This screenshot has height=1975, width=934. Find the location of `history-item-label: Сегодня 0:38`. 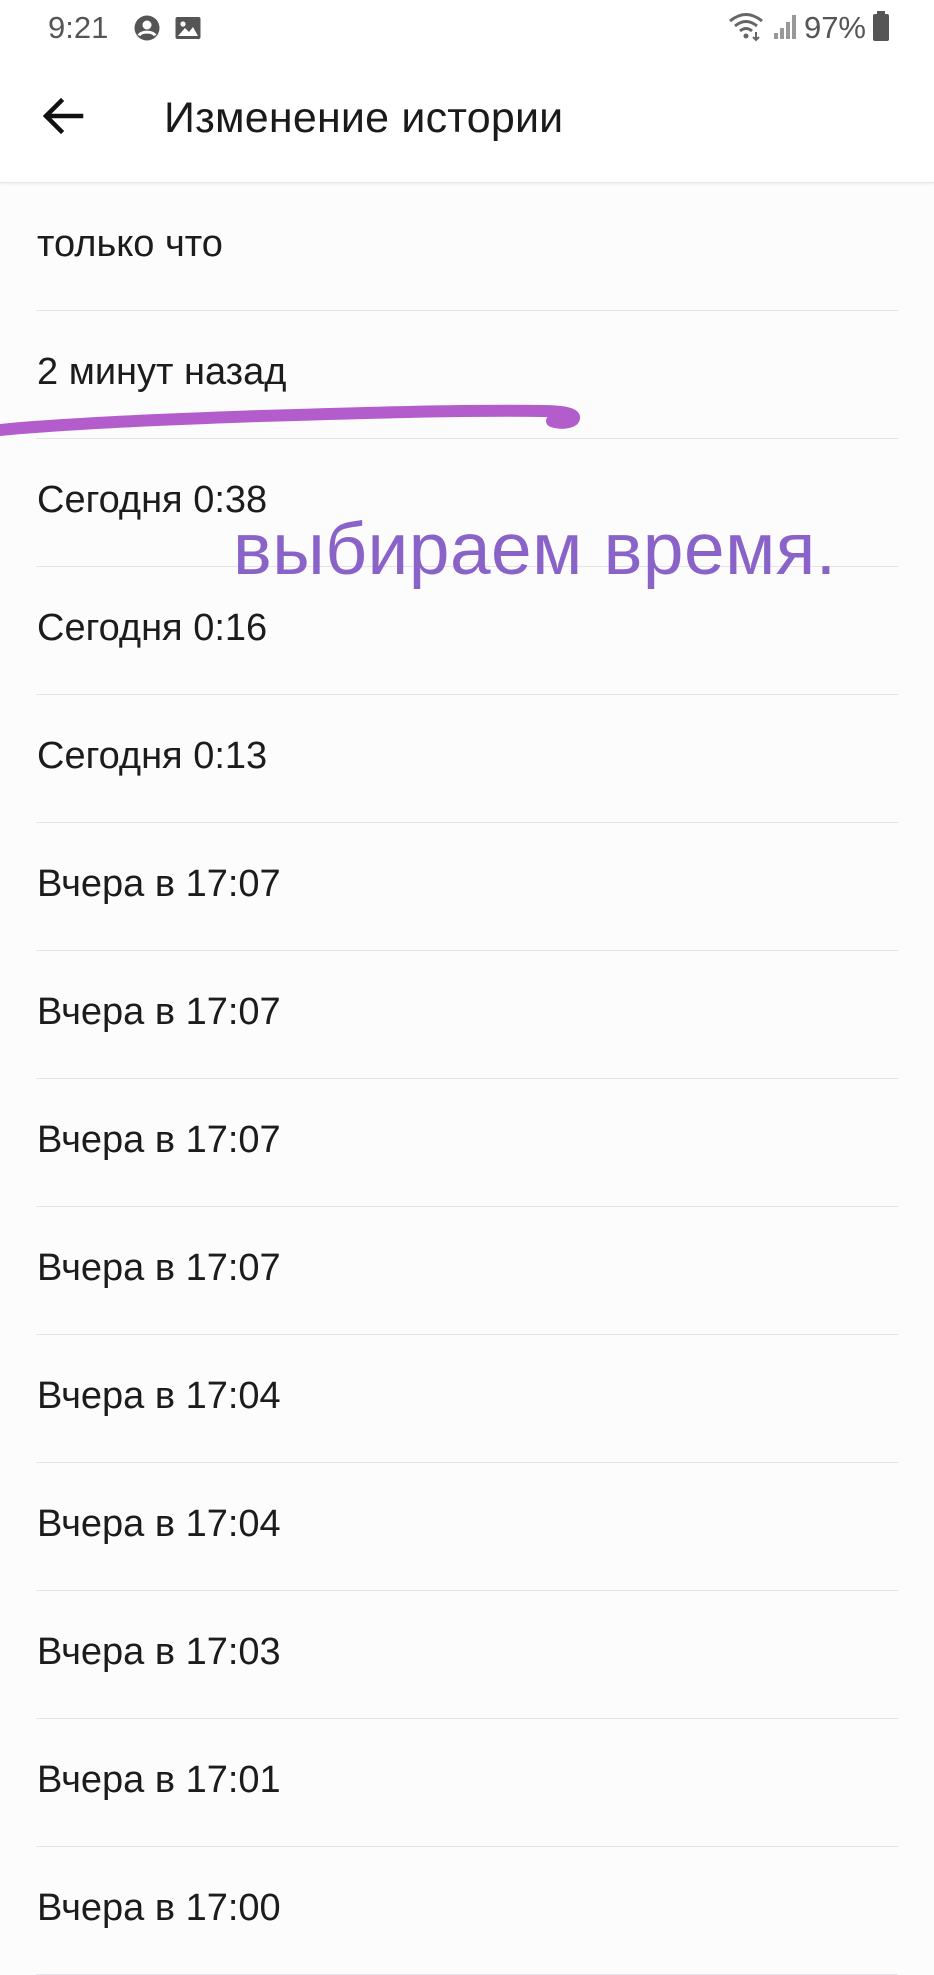

history-item-label: Сегодня 0:38 is located at coordinates (152, 500).